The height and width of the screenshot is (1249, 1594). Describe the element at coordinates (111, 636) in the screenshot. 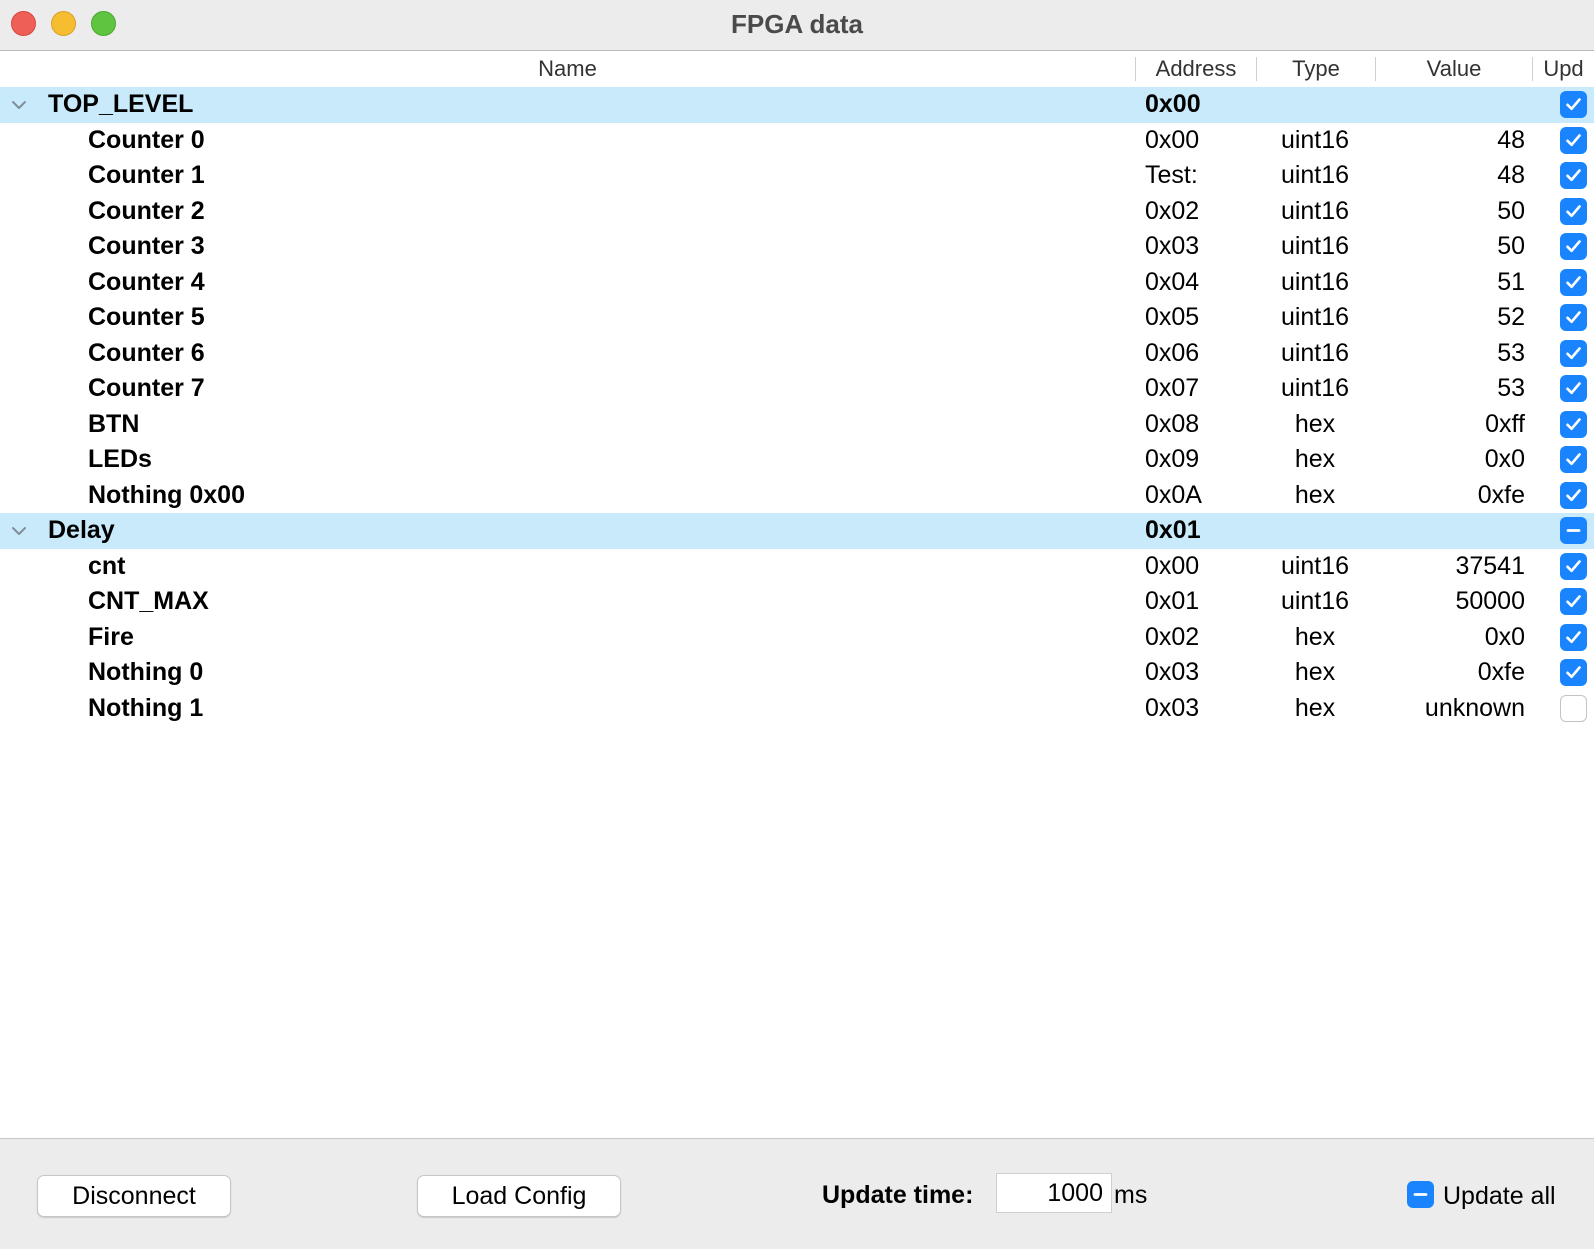

I see `register-name: Fire` at that location.